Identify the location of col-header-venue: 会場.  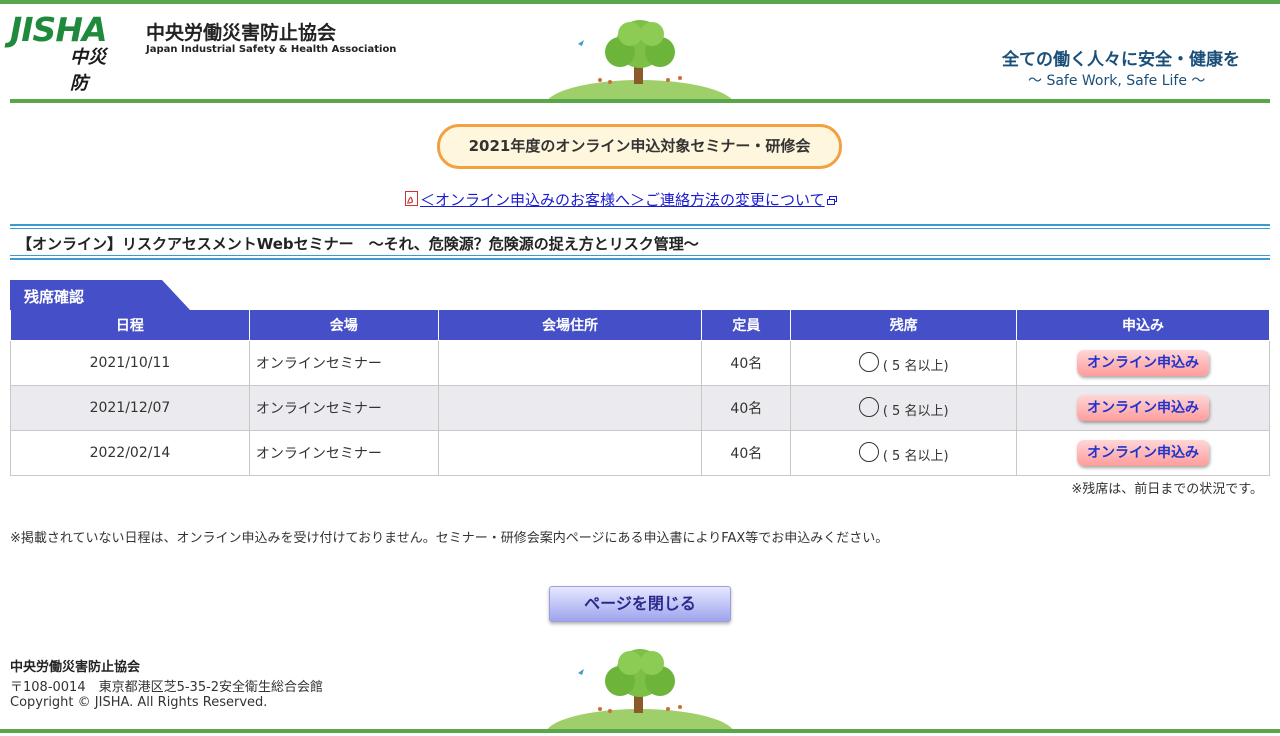
(343, 325).